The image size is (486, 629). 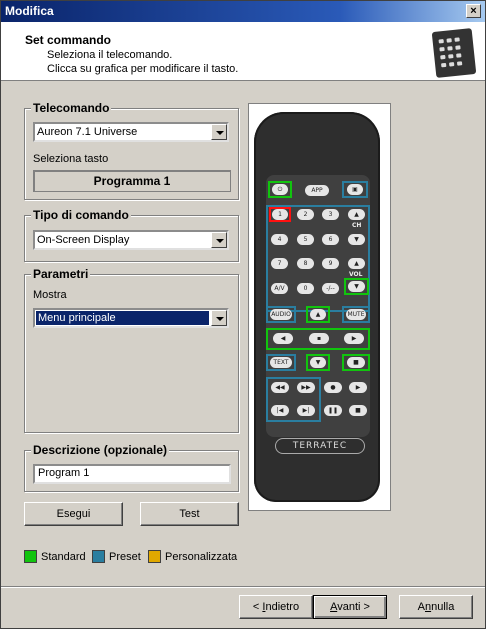 I want to click on screen-key-box: ▣, so click(x=355, y=189).